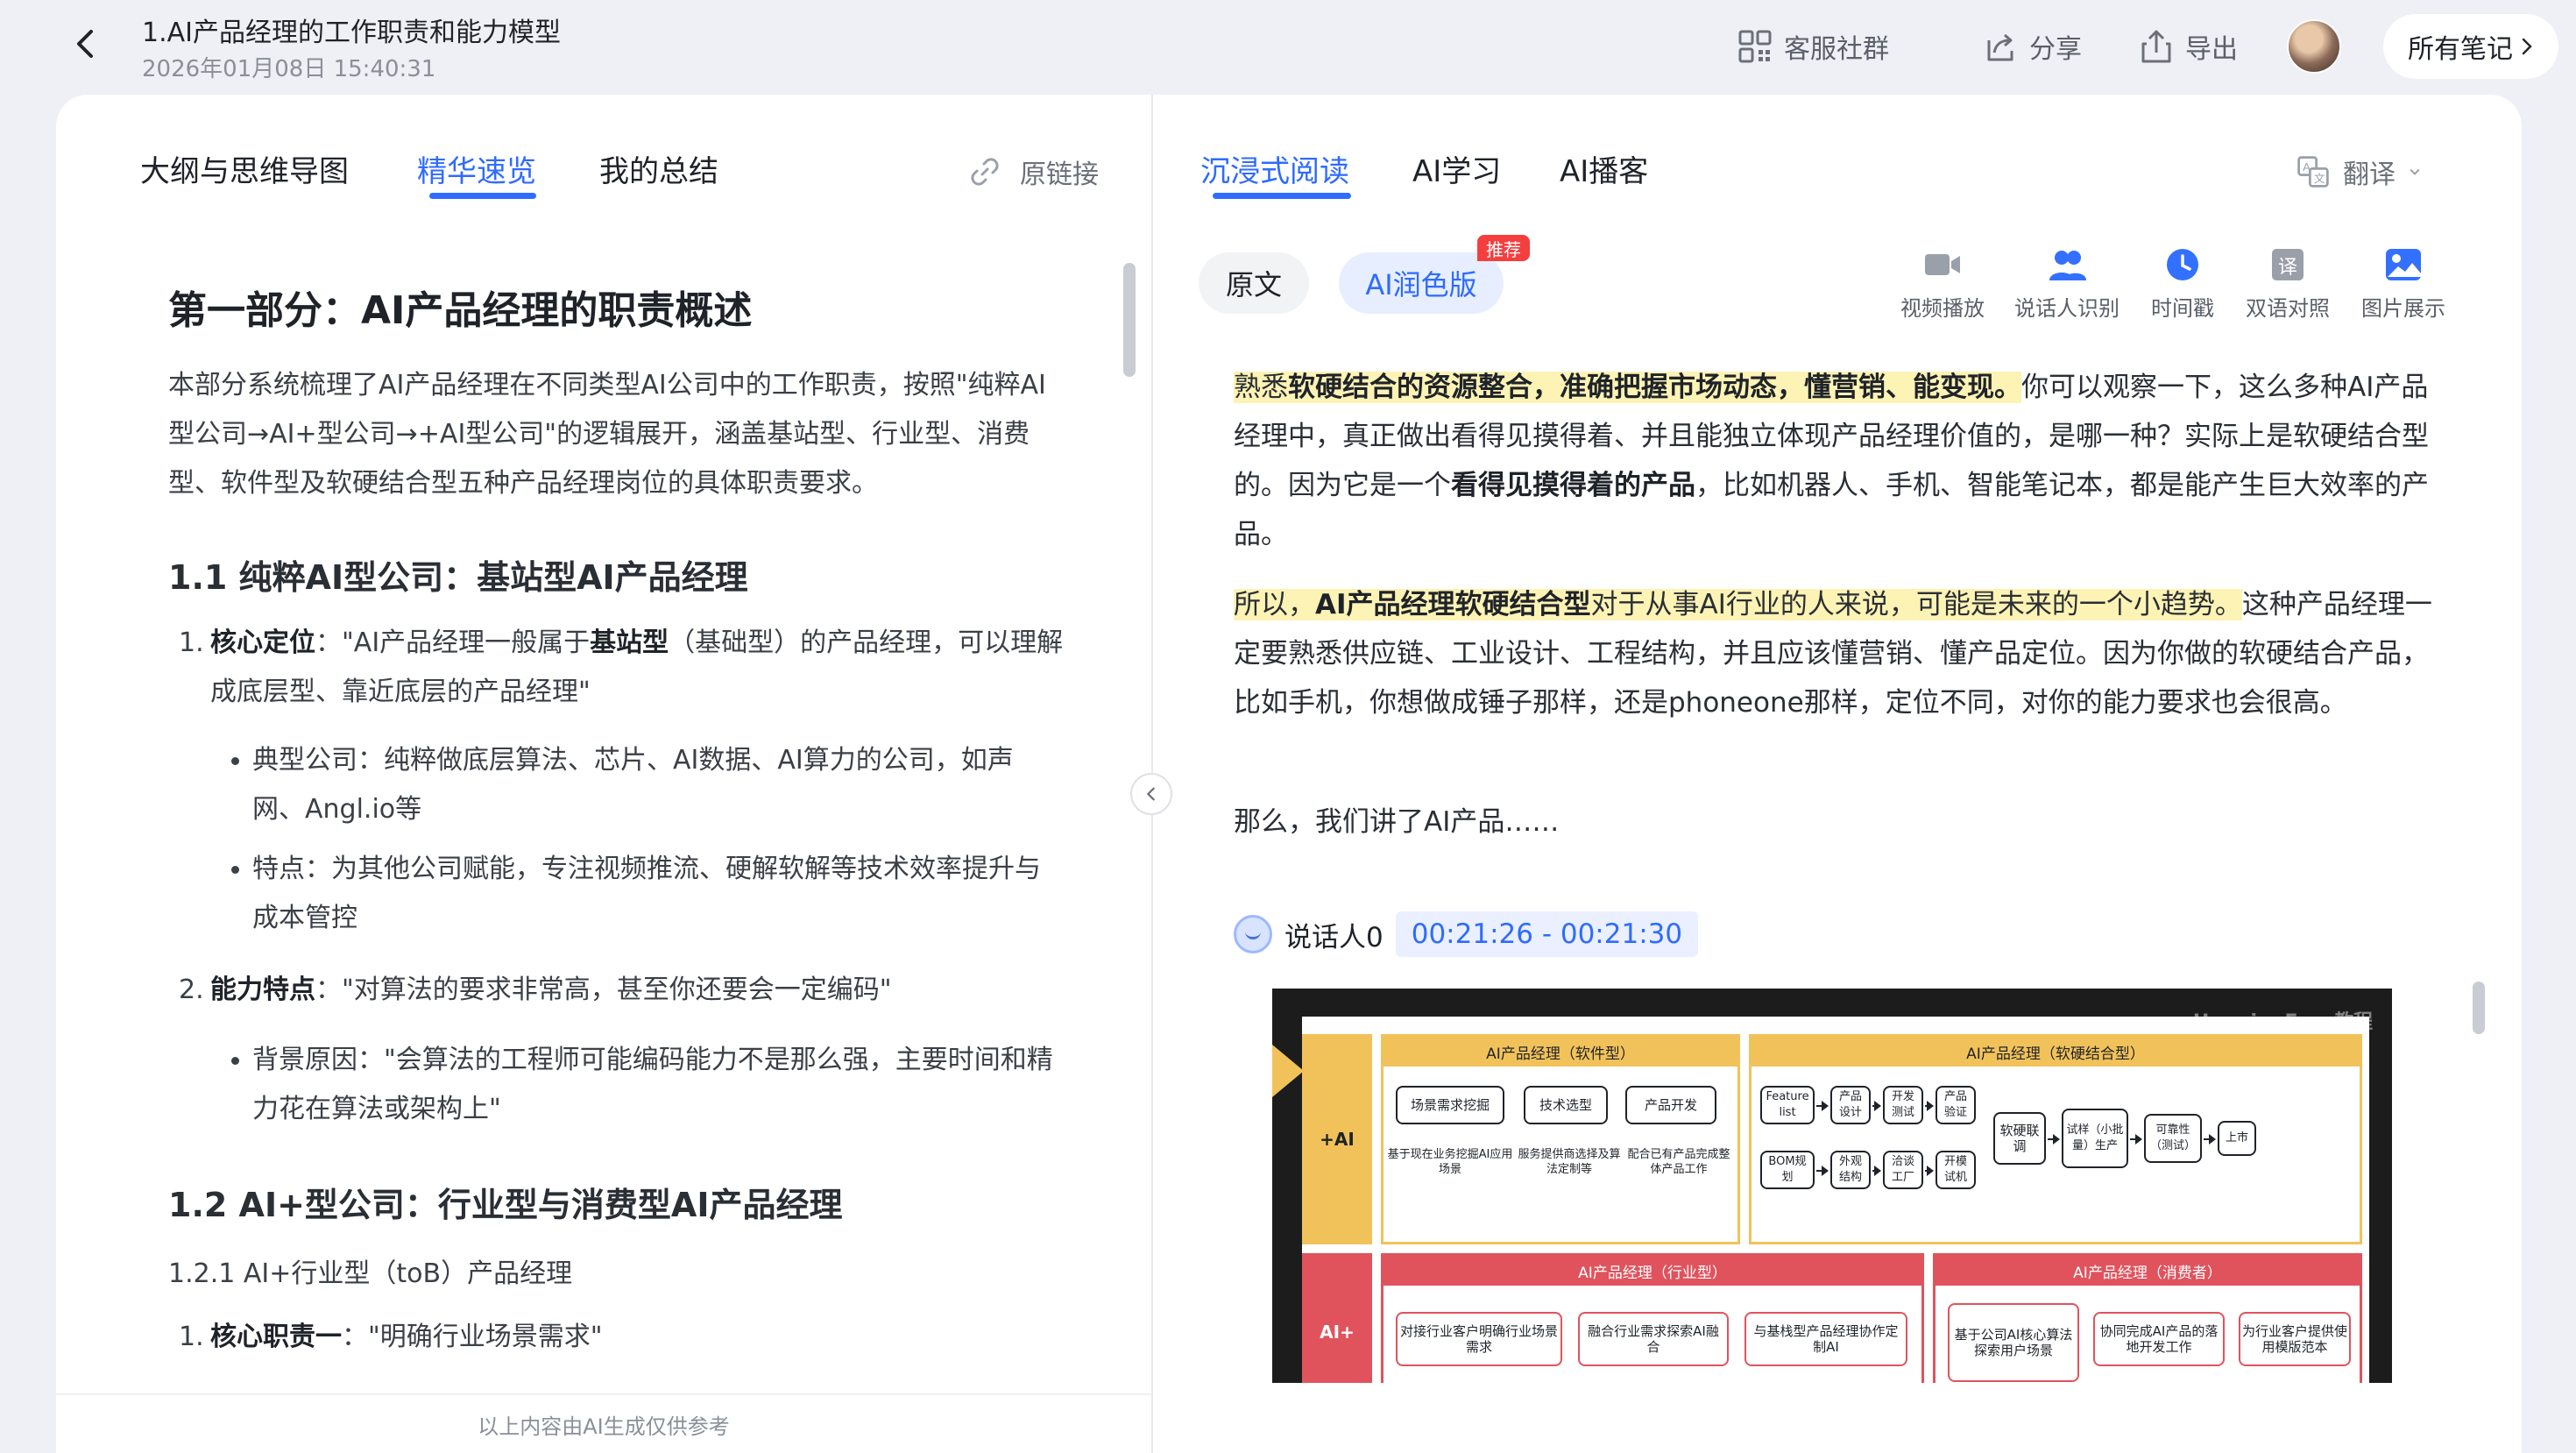 Image resolution: width=2576 pixels, height=1453 pixels. What do you see at coordinates (2527, 46) in the screenshot?
I see `chevron-right-icon` at bounding box center [2527, 46].